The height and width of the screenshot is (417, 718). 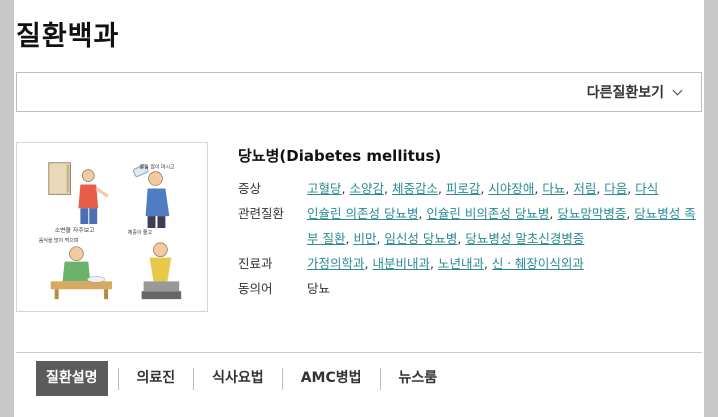 I want to click on dept-list: 가정의학과, 내분비내과, 노년내과, 신ㆍ췌장이식외과, so click(x=445, y=263).